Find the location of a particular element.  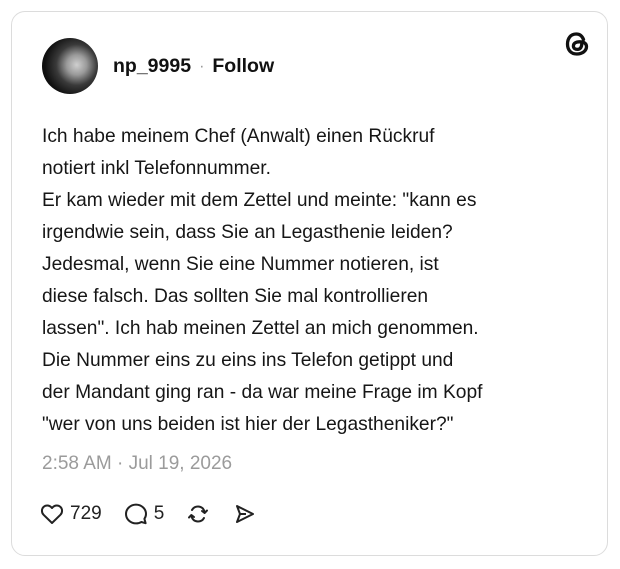

post-header: np_9995 · Follow is located at coordinates (193, 66).